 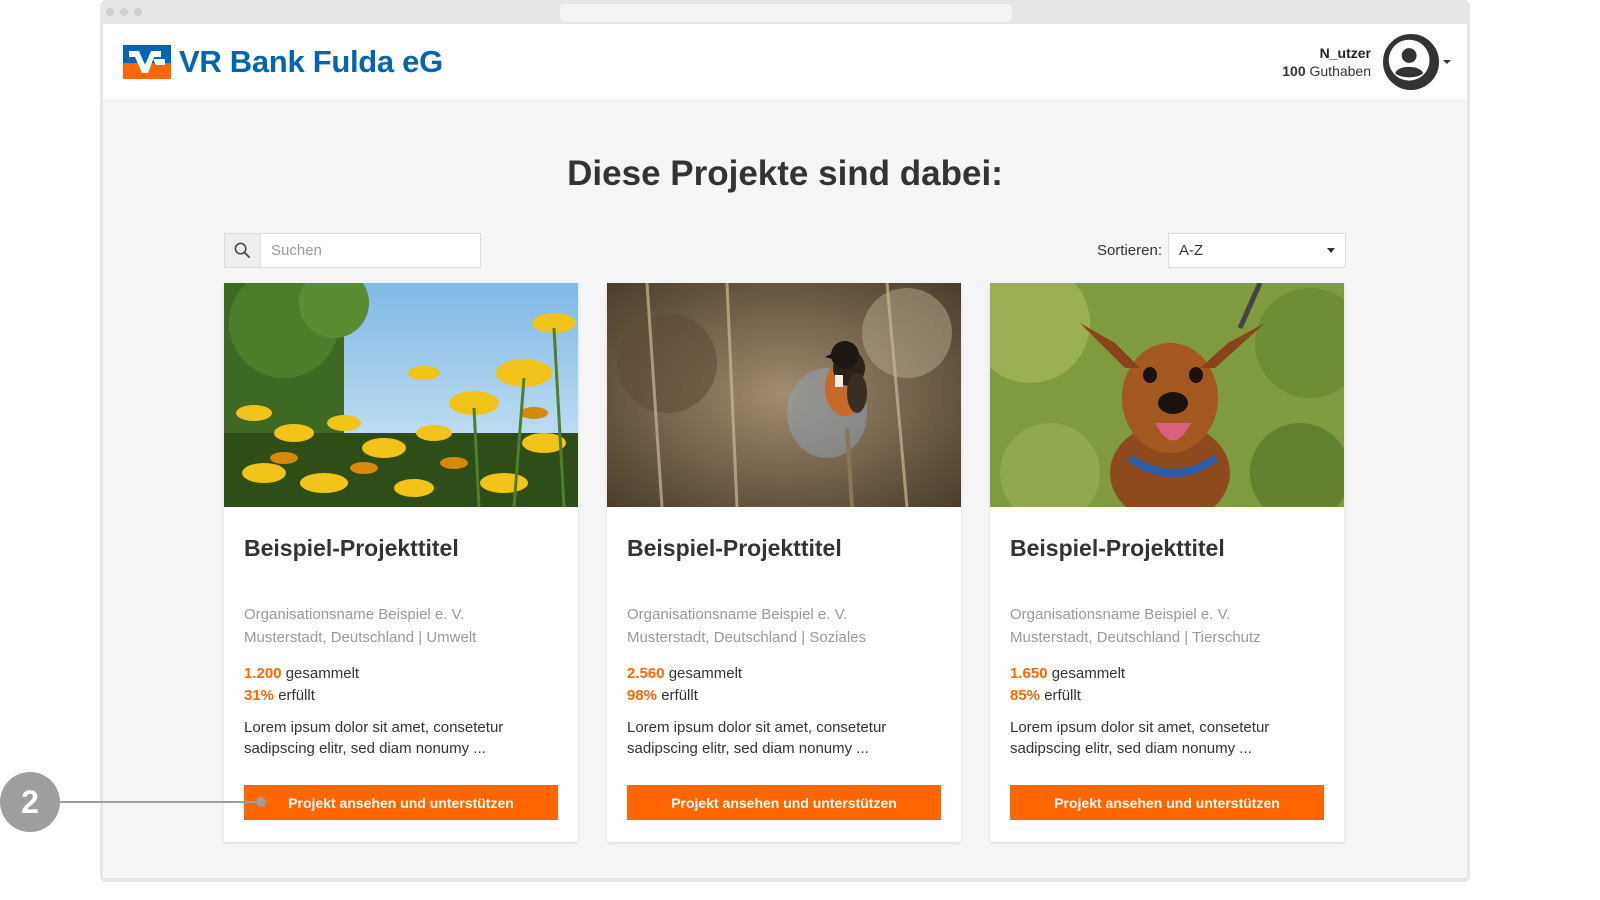 I want to click on annotation-dot, so click(x=261, y=802).